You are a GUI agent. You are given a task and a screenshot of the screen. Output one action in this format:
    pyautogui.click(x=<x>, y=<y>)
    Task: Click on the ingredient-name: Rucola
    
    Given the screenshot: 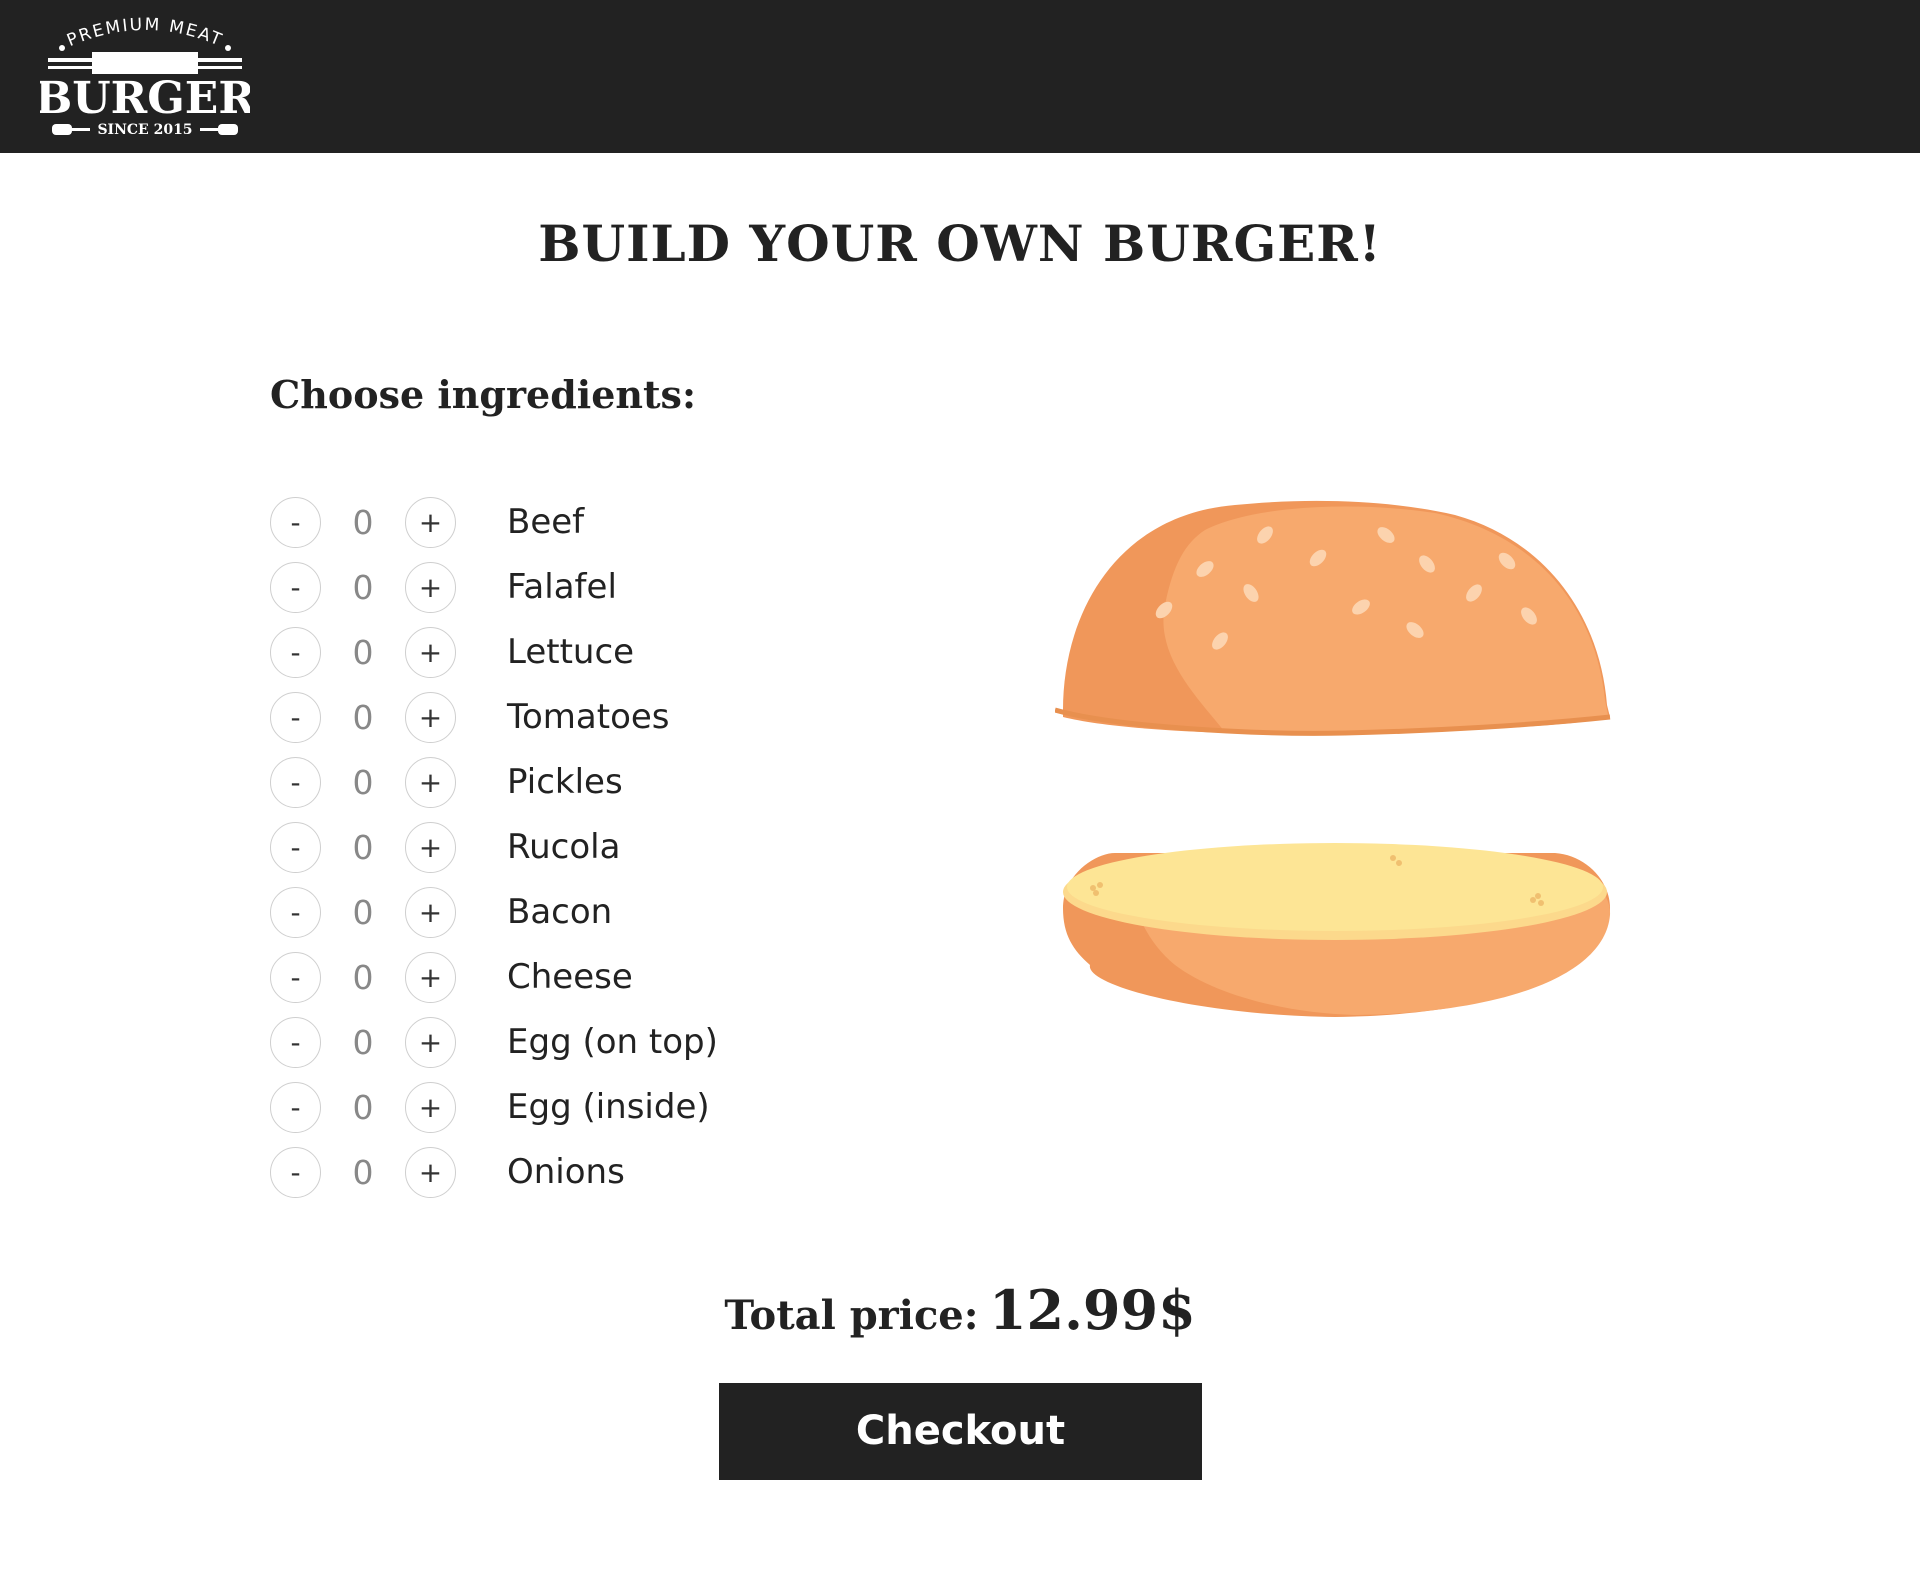 What is the action you would take?
    pyautogui.click(x=564, y=847)
    